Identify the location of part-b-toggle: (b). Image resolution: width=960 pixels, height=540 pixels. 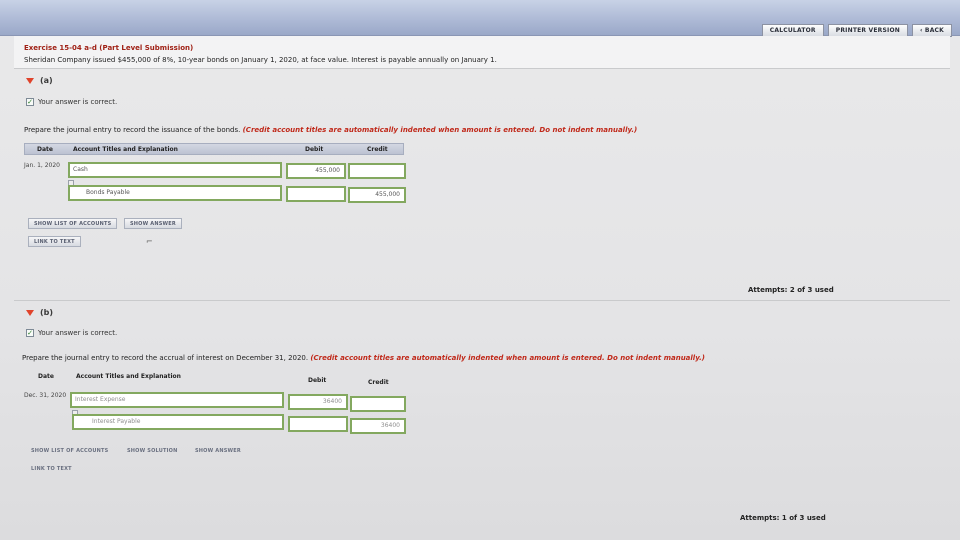
(39, 312).